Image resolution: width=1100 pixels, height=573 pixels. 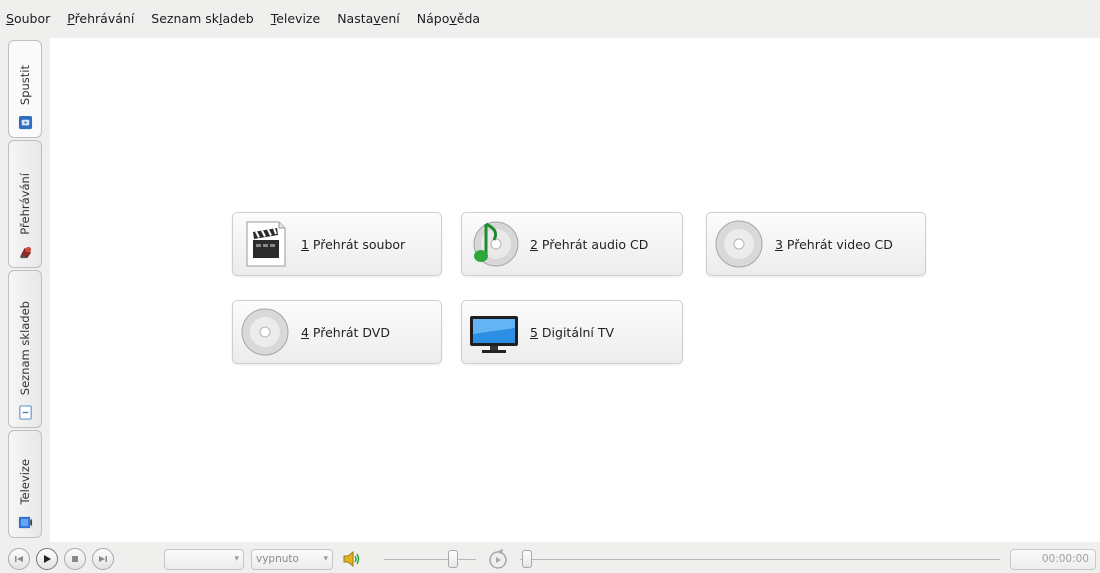 What do you see at coordinates (265, 332) in the screenshot?
I see `dvd-icon` at bounding box center [265, 332].